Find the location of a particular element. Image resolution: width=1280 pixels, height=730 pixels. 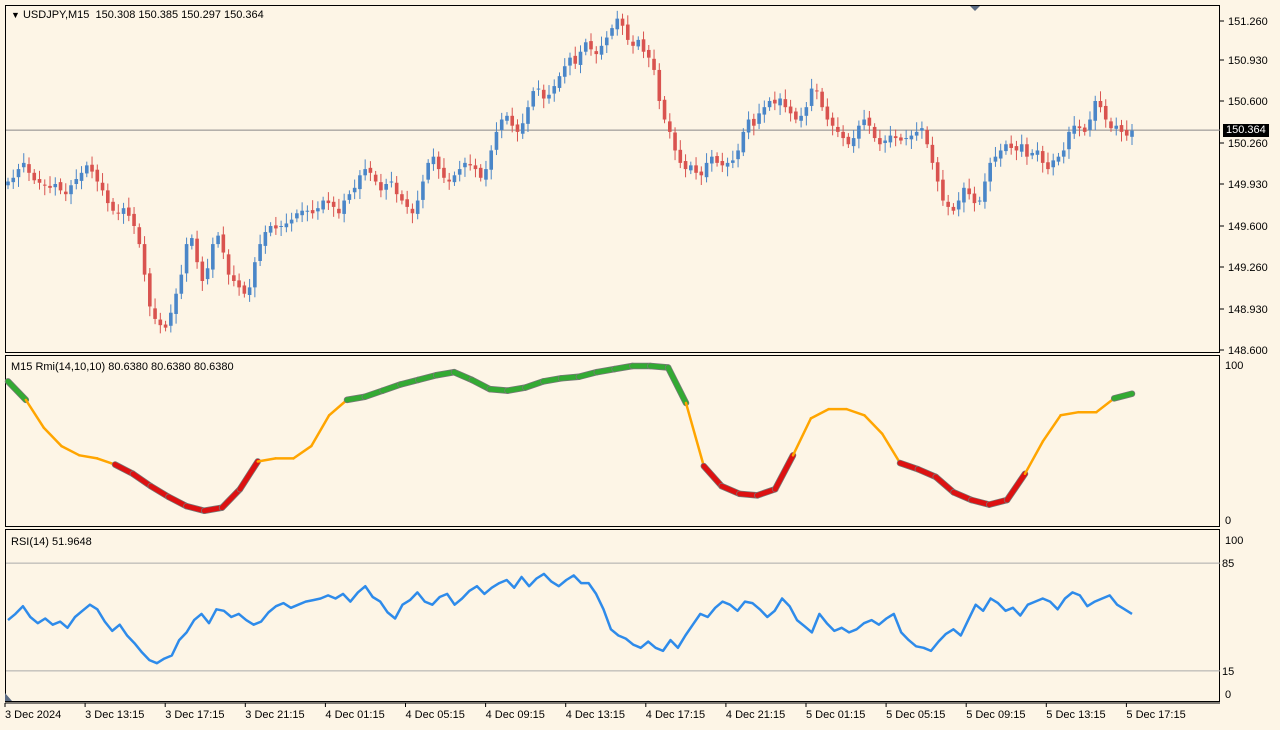

rsi-y-tick-label: 85 is located at coordinates (1228, 564).